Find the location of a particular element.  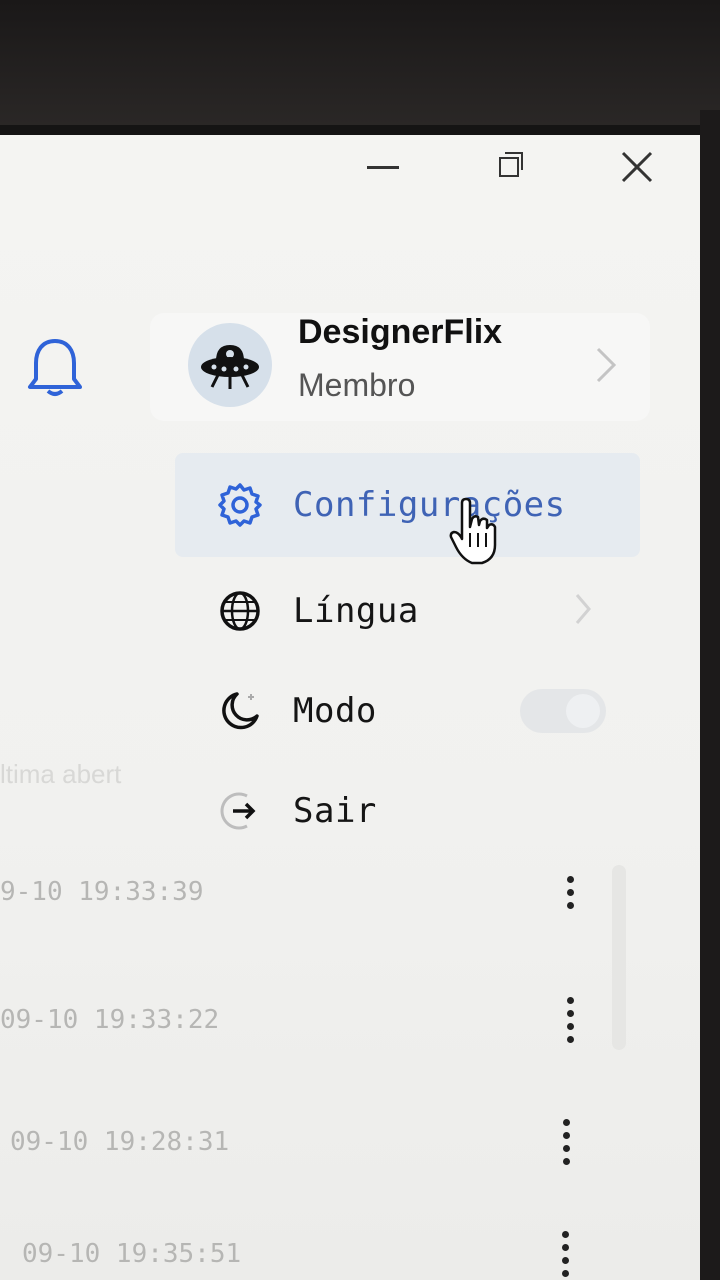

gear-icon is located at coordinates (240, 505).